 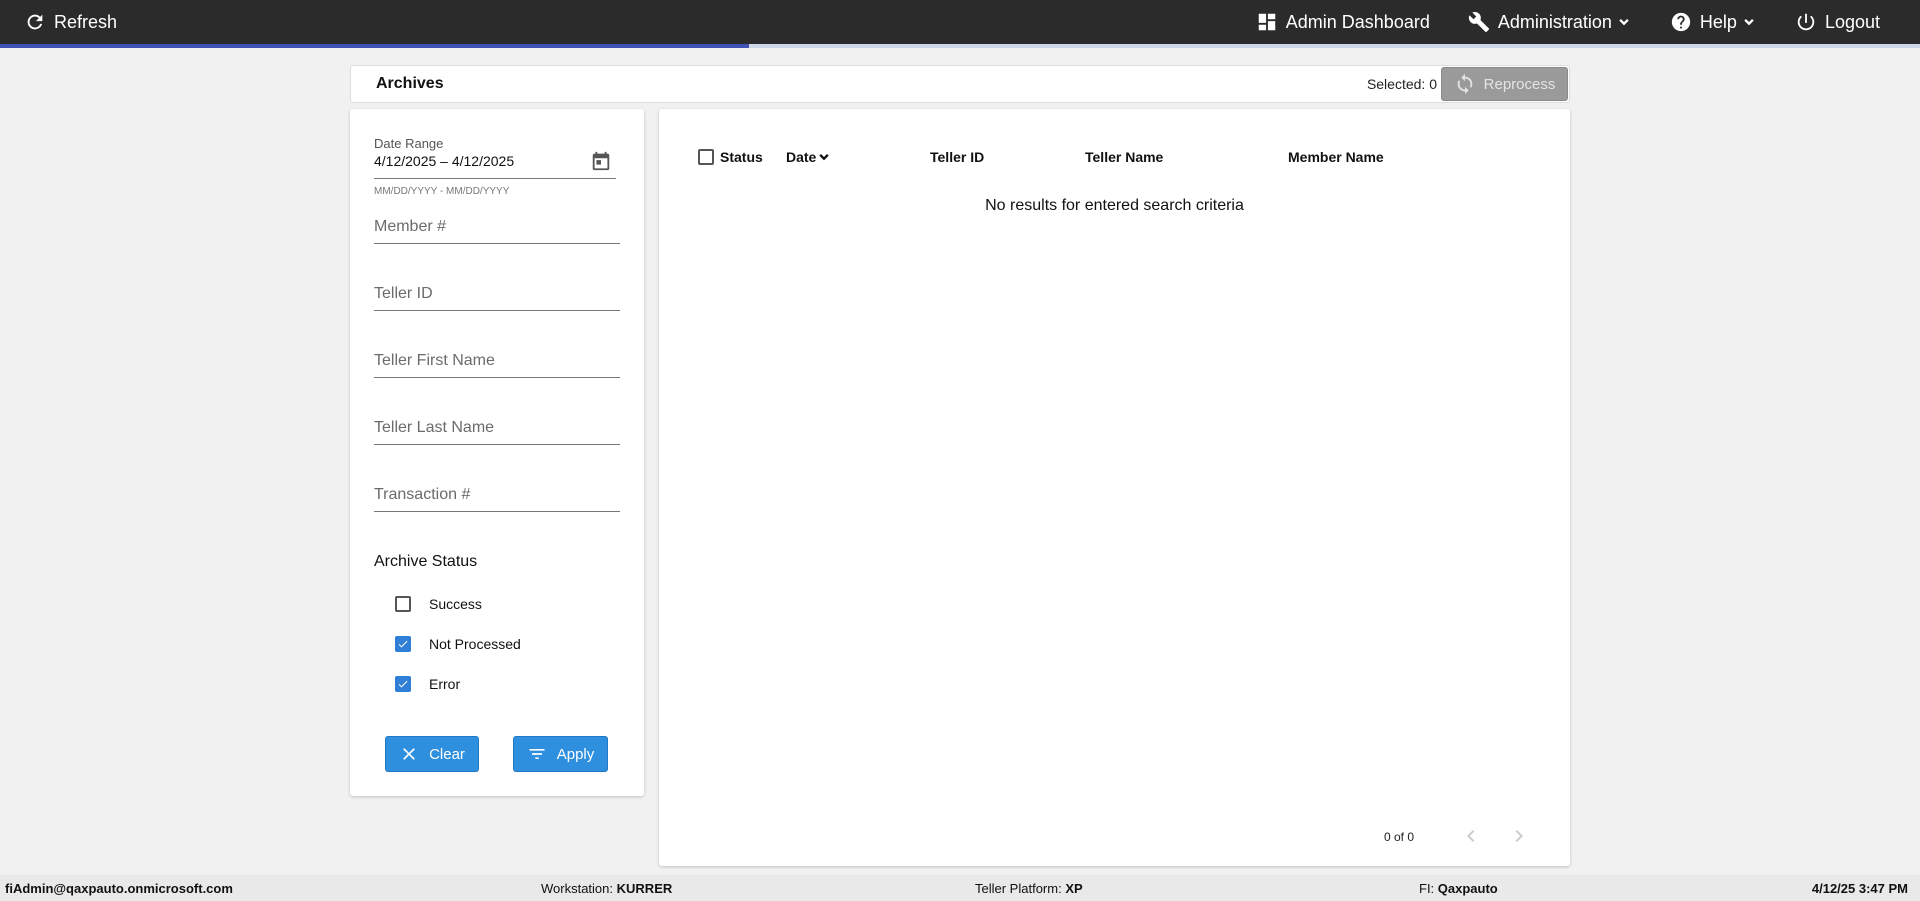 I want to click on column-header-date: Date, so click(x=809, y=157).